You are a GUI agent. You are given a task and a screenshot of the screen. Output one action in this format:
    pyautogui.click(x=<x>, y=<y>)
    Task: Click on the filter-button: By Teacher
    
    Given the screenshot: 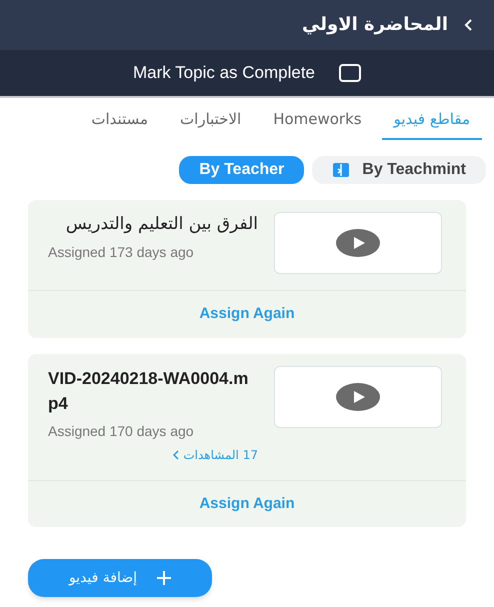 What is the action you would take?
    pyautogui.click(x=241, y=170)
    